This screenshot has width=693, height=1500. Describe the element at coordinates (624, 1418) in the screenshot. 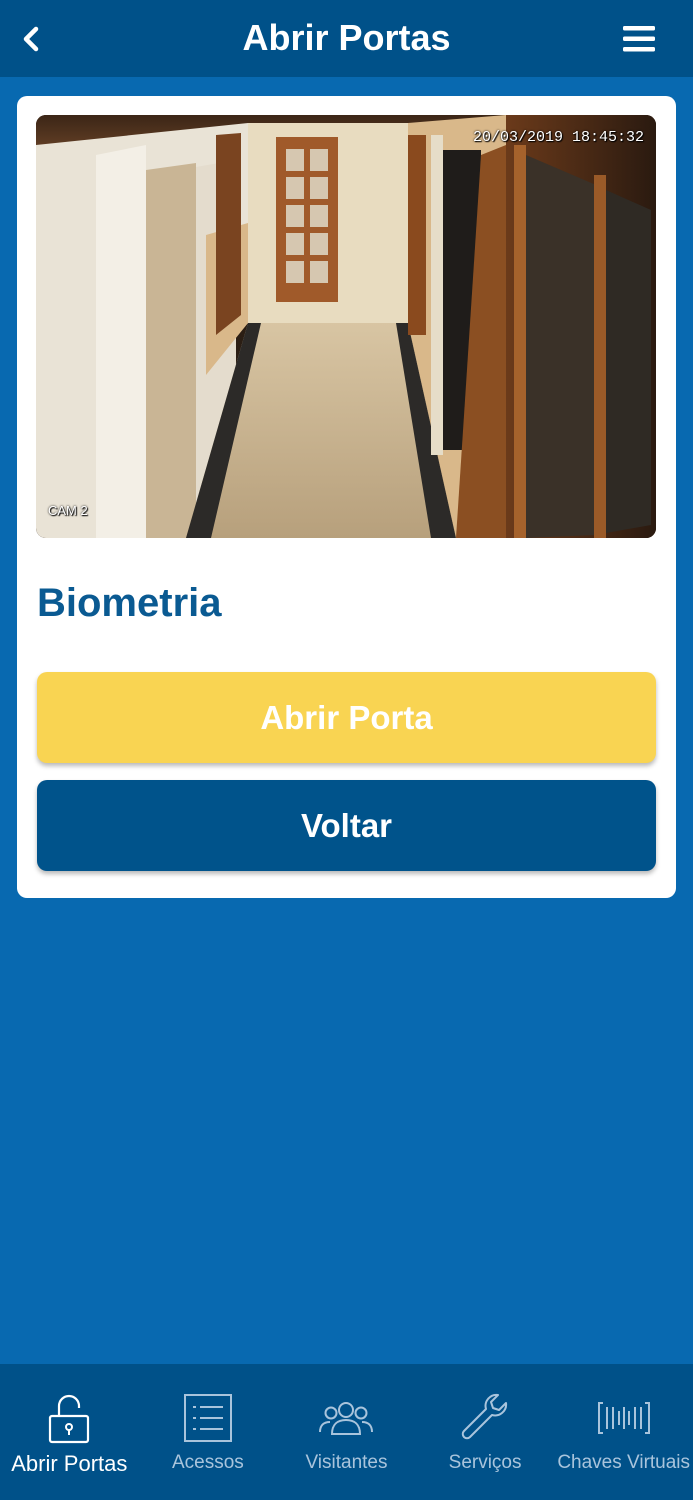

I see `barcode-icon` at that location.